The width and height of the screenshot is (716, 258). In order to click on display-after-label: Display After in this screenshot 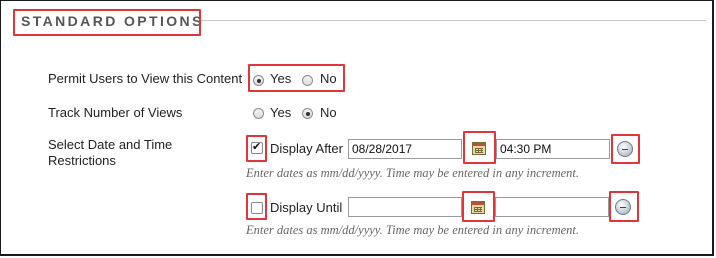, I will do `click(306, 148)`.